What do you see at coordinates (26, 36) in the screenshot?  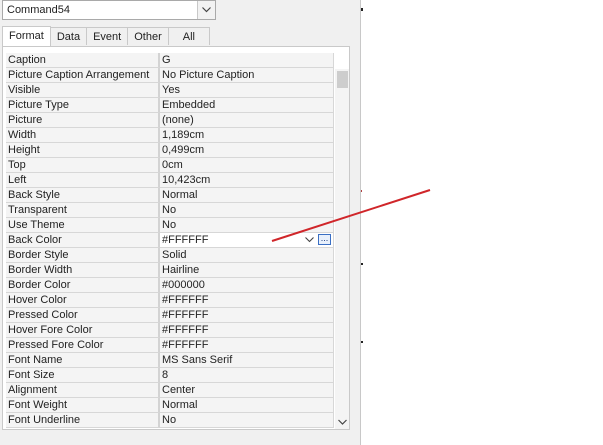 I see `tab-format: Format` at bounding box center [26, 36].